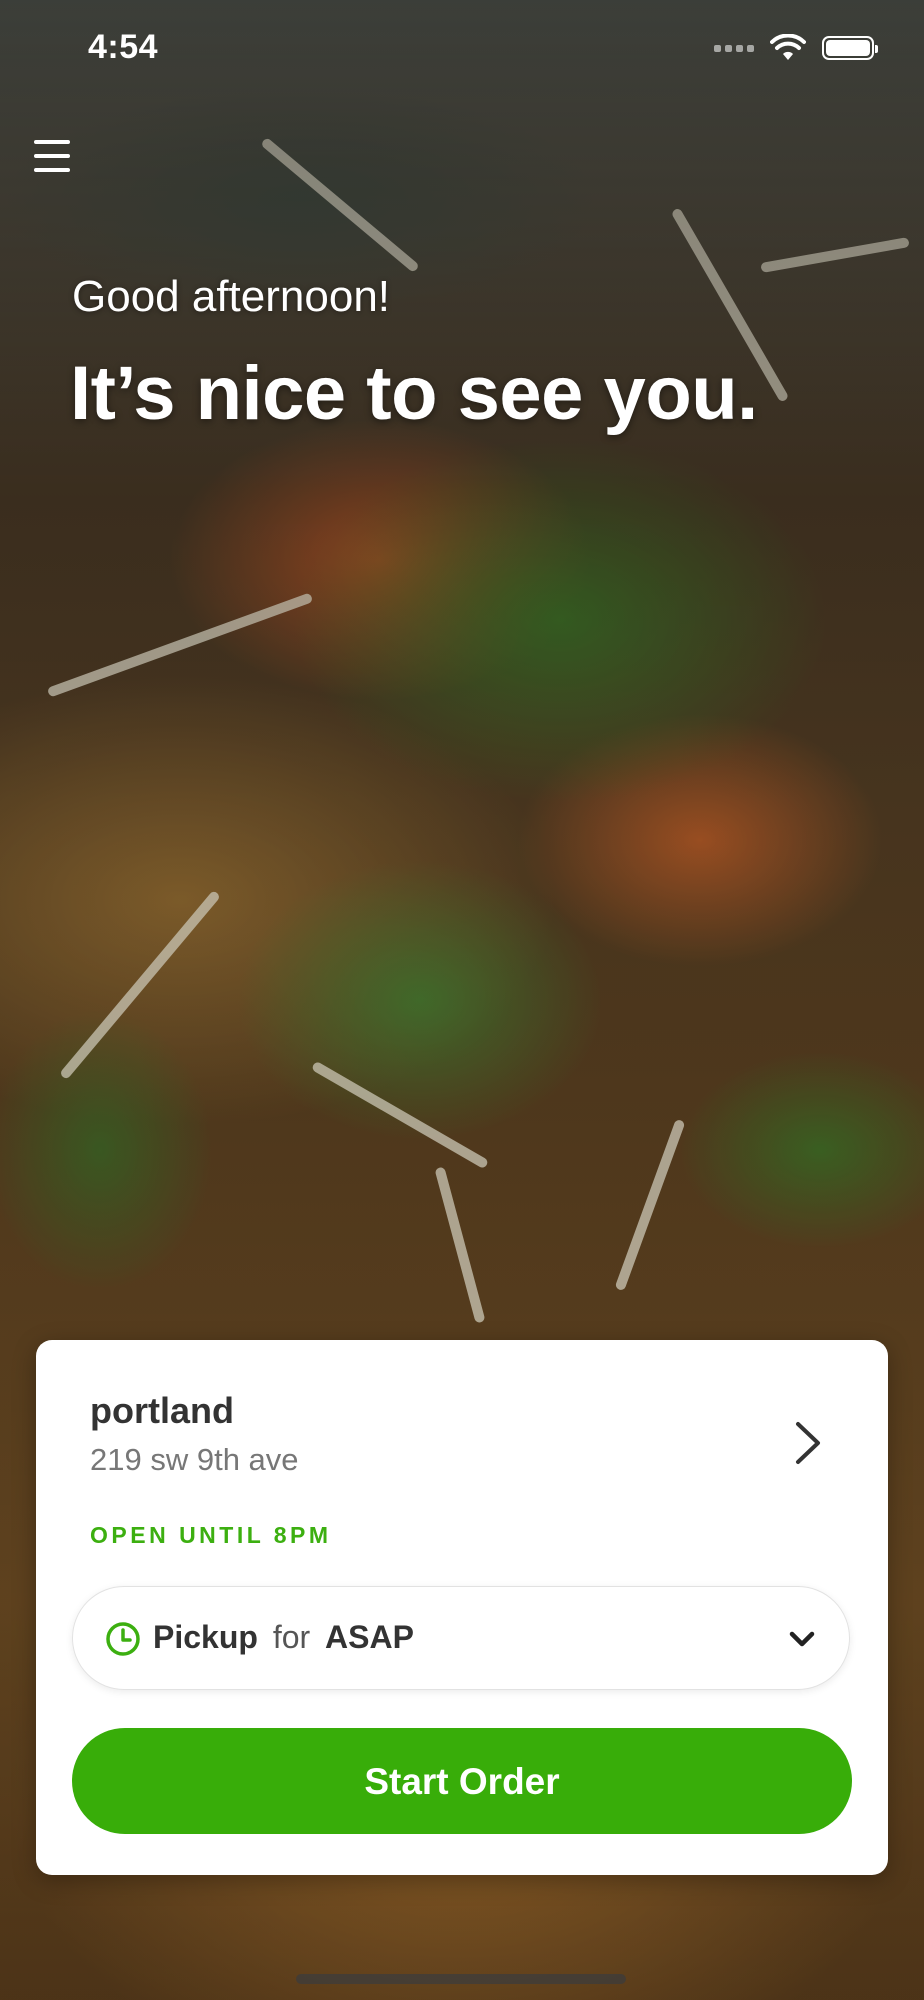 The width and height of the screenshot is (924, 2000). What do you see at coordinates (461, 1979) in the screenshot?
I see `home-indicator` at bounding box center [461, 1979].